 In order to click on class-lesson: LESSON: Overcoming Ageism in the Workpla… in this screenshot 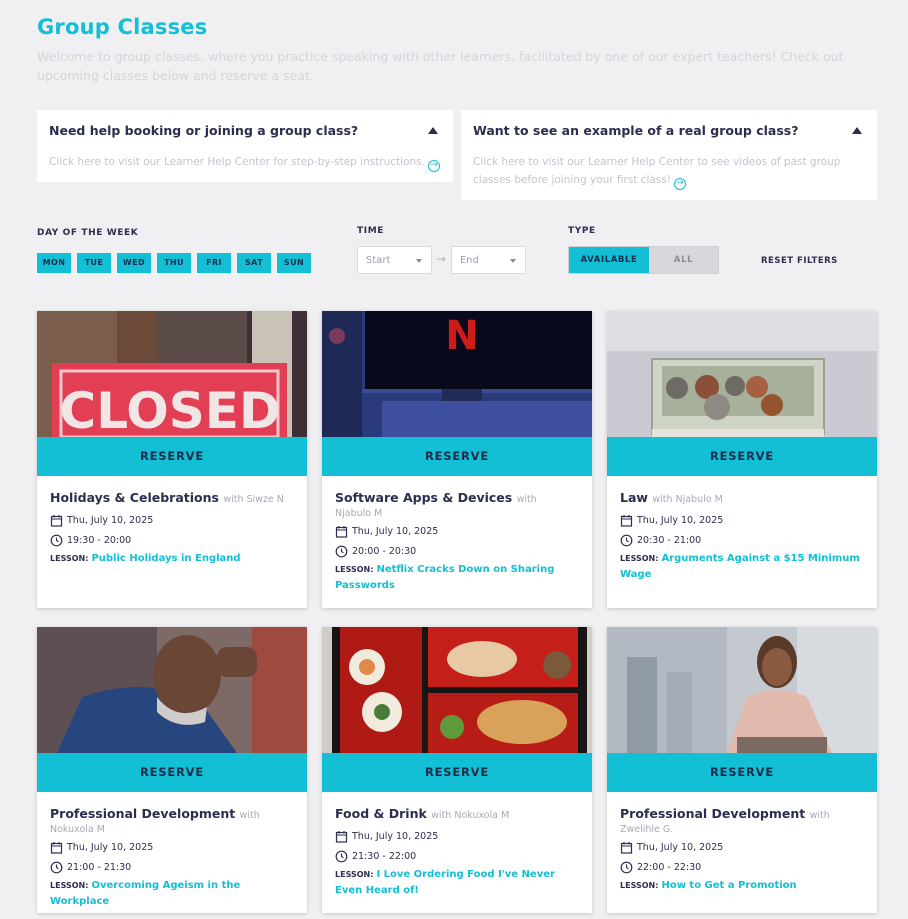, I will do `click(172, 894)`.